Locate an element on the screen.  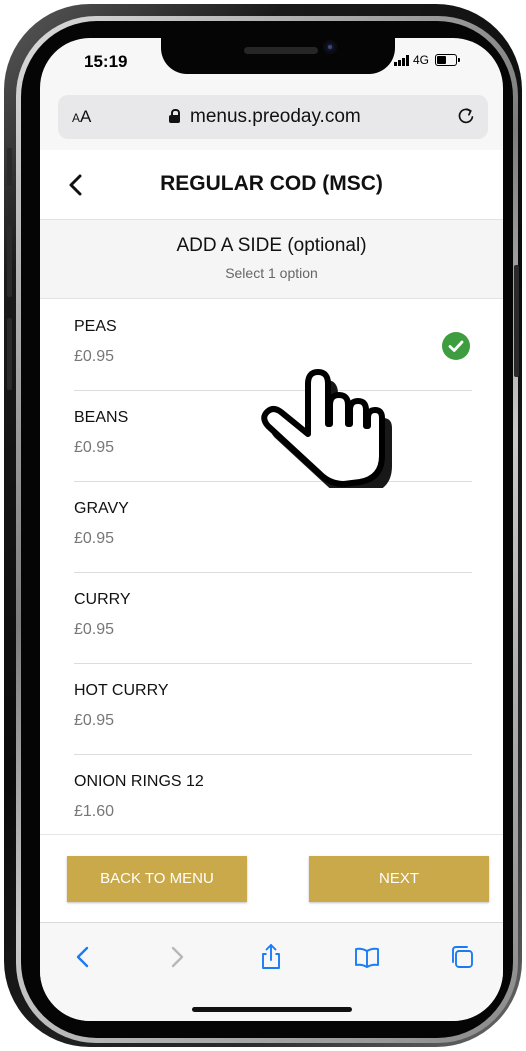
action-bar: BACK TO MENU NEXT is located at coordinates (271, 878).